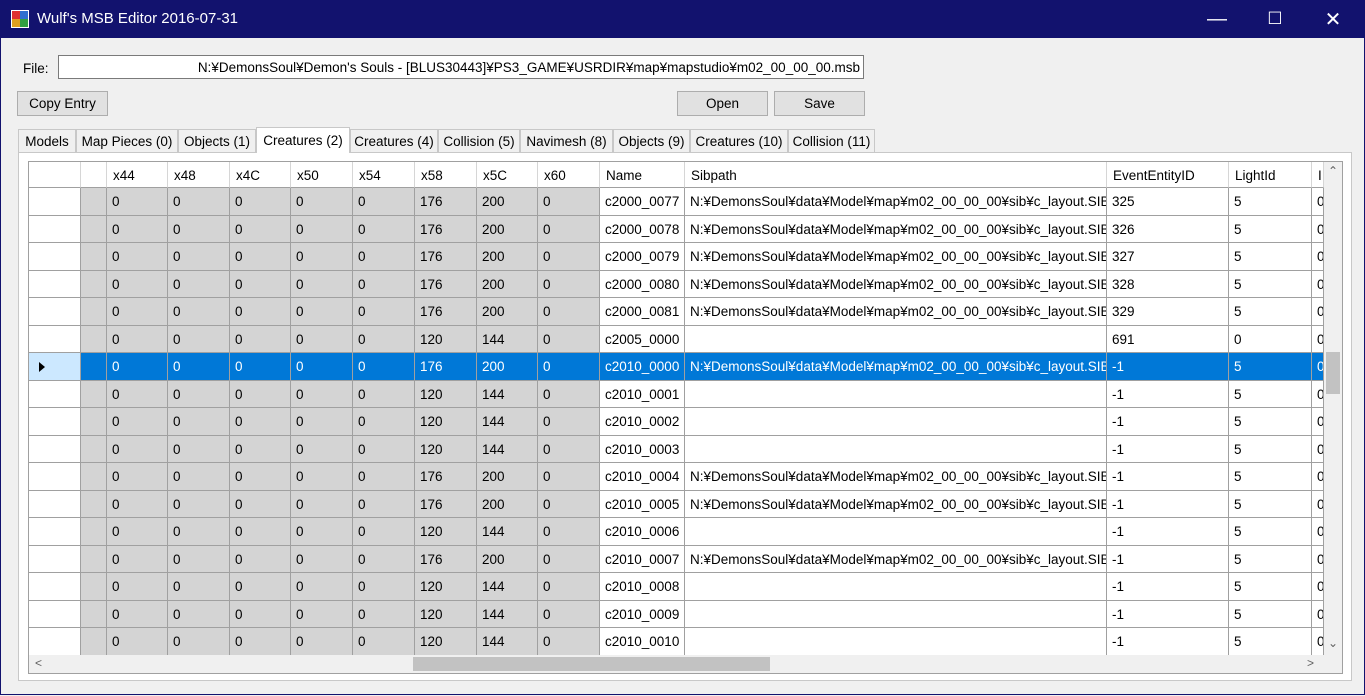 The height and width of the screenshot is (696, 1365). What do you see at coordinates (642, 312) in the screenshot?
I see `table-cell-name: c2000_0081` at bounding box center [642, 312].